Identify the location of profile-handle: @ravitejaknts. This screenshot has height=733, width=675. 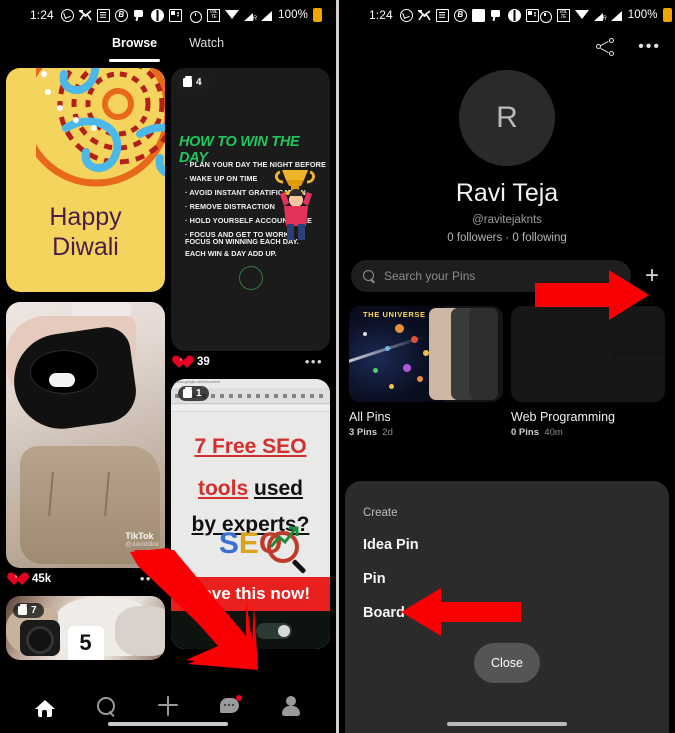
(507, 220).